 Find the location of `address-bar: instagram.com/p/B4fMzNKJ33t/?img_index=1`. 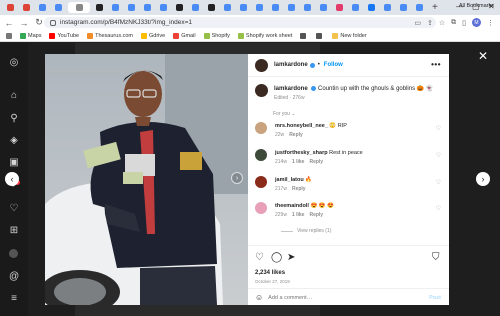

address-bar: instagram.com/p/B4fMzNKJ33t/?img_index=1 is located at coordinates (240, 22).